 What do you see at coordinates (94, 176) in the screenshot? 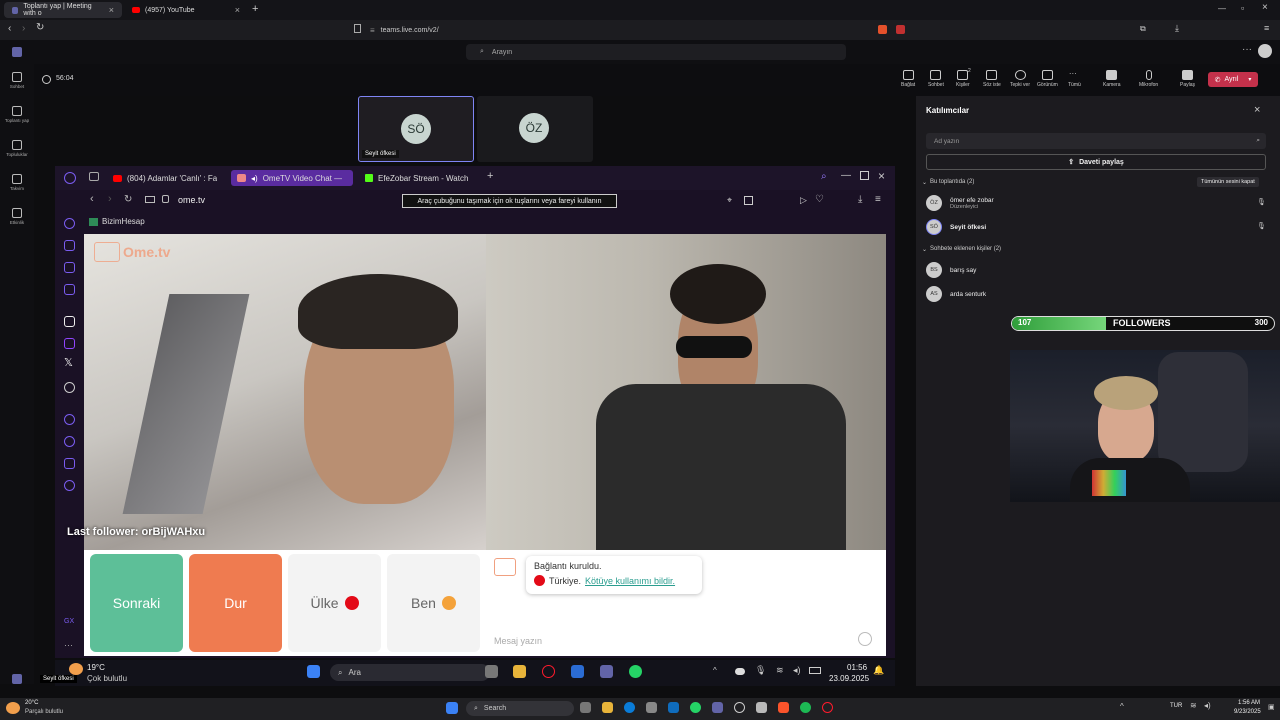
I see `tab-islands-icon` at bounding box center [94, 176].